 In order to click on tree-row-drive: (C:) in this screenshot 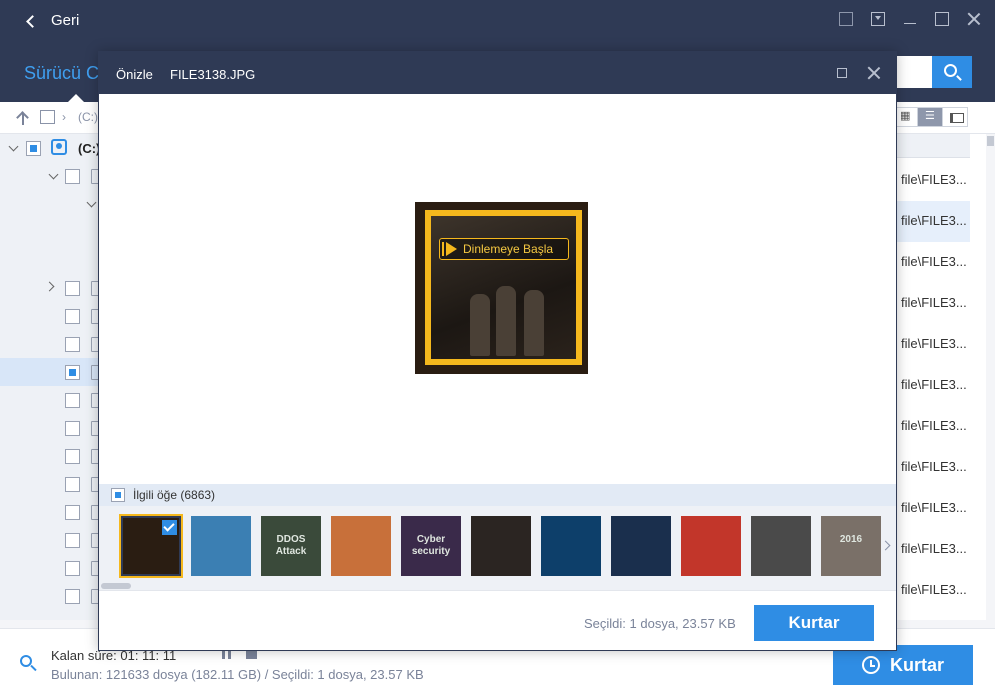, I will do `click(49, 148)`.